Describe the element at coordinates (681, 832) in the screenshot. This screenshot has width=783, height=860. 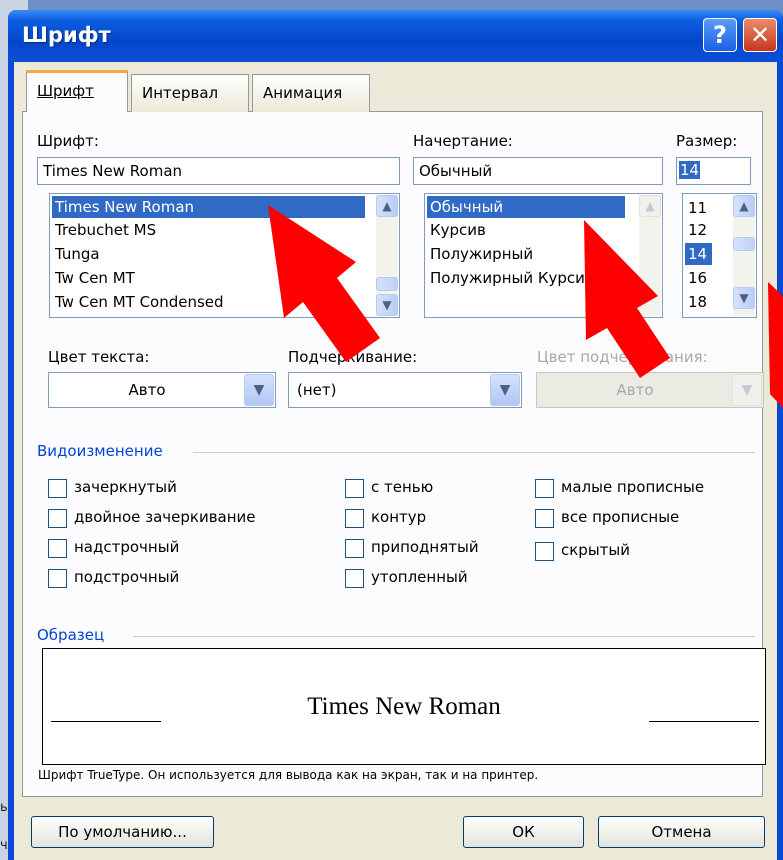
I see `cancel-button: Отмена` at that location.